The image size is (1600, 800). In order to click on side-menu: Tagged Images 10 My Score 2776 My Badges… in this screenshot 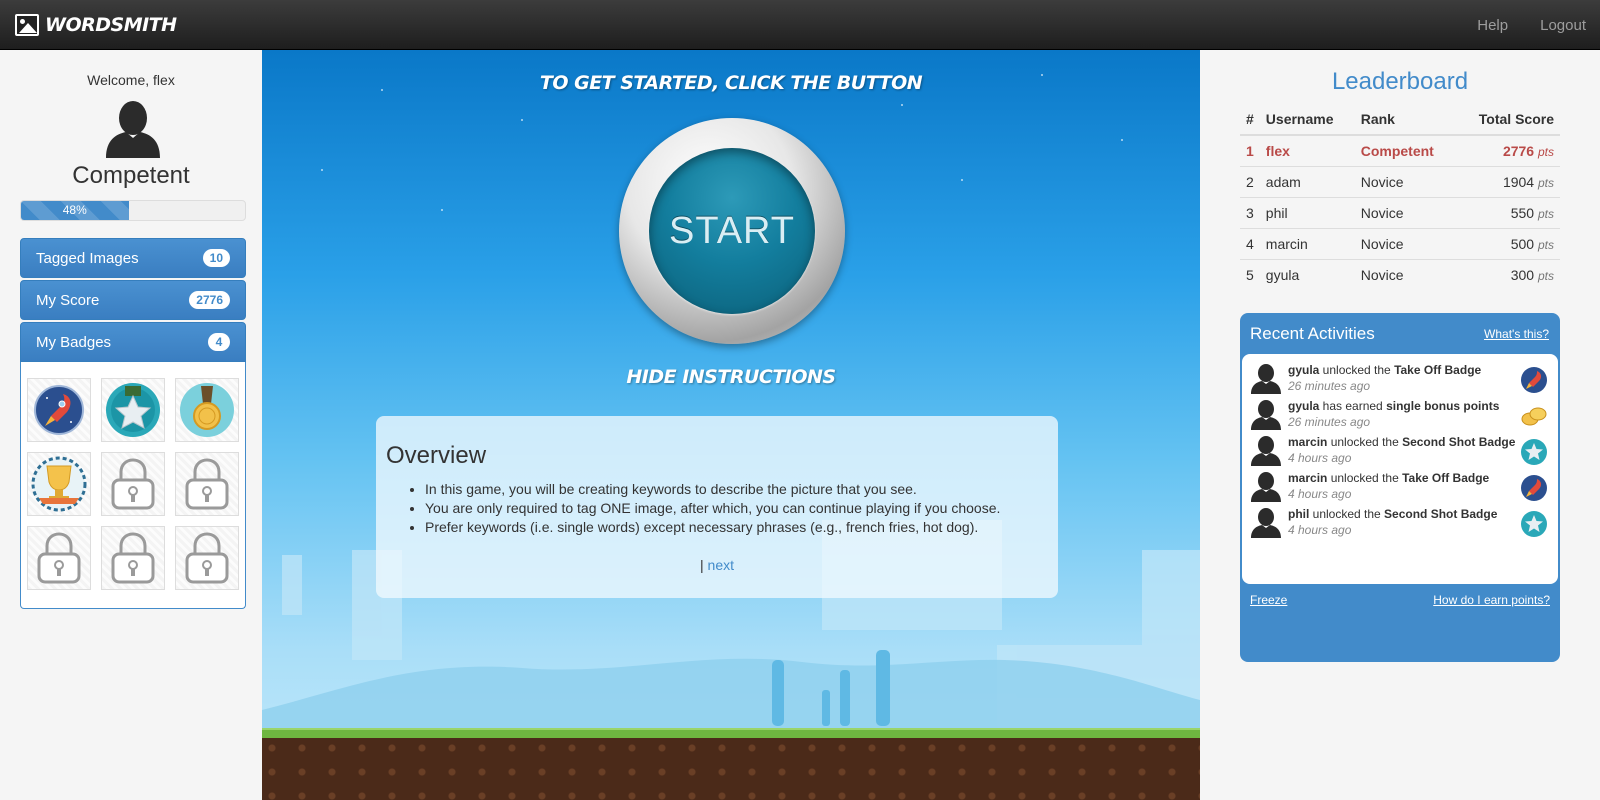, I will do `click(133, 423)`.